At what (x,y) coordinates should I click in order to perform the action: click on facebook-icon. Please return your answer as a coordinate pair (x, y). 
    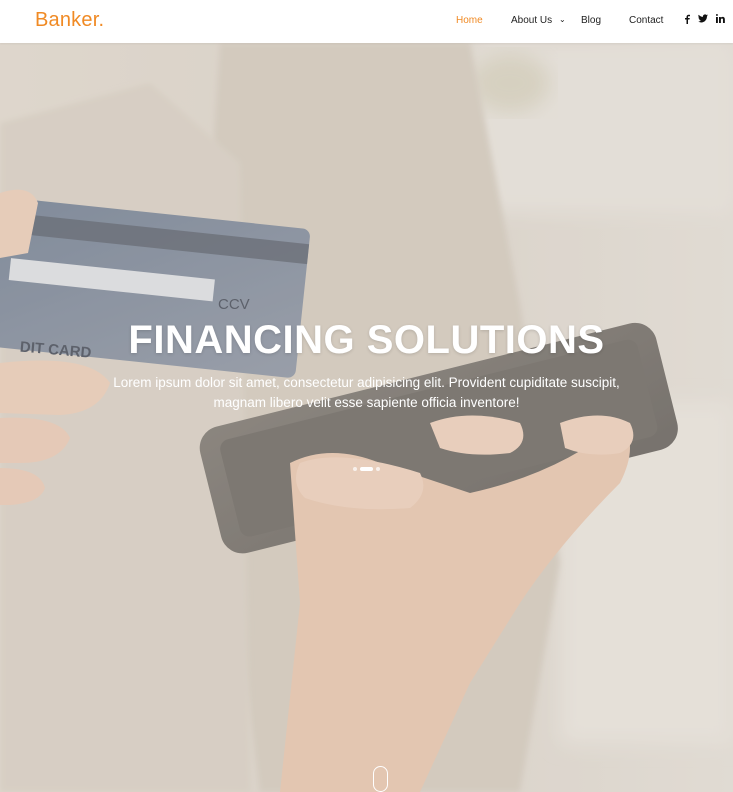
    Looking at the image, I should click on (687, 19).